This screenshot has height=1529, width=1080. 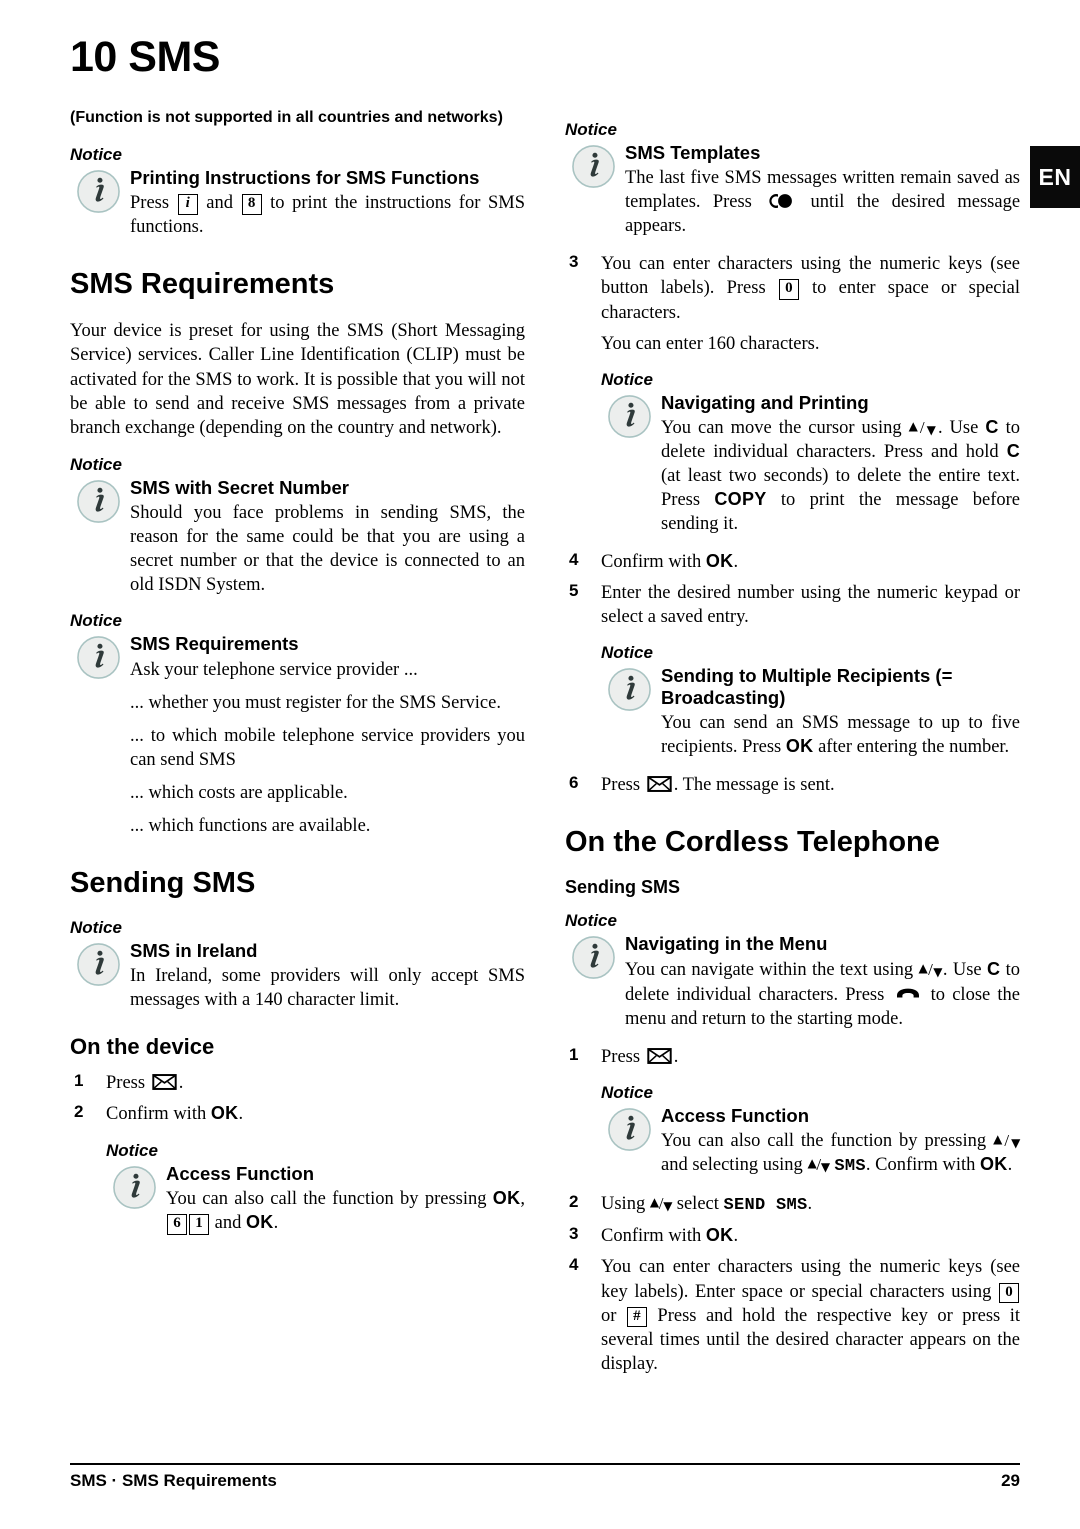 I want to click on keycap-0: 0, so click(x=1009, y=1293).